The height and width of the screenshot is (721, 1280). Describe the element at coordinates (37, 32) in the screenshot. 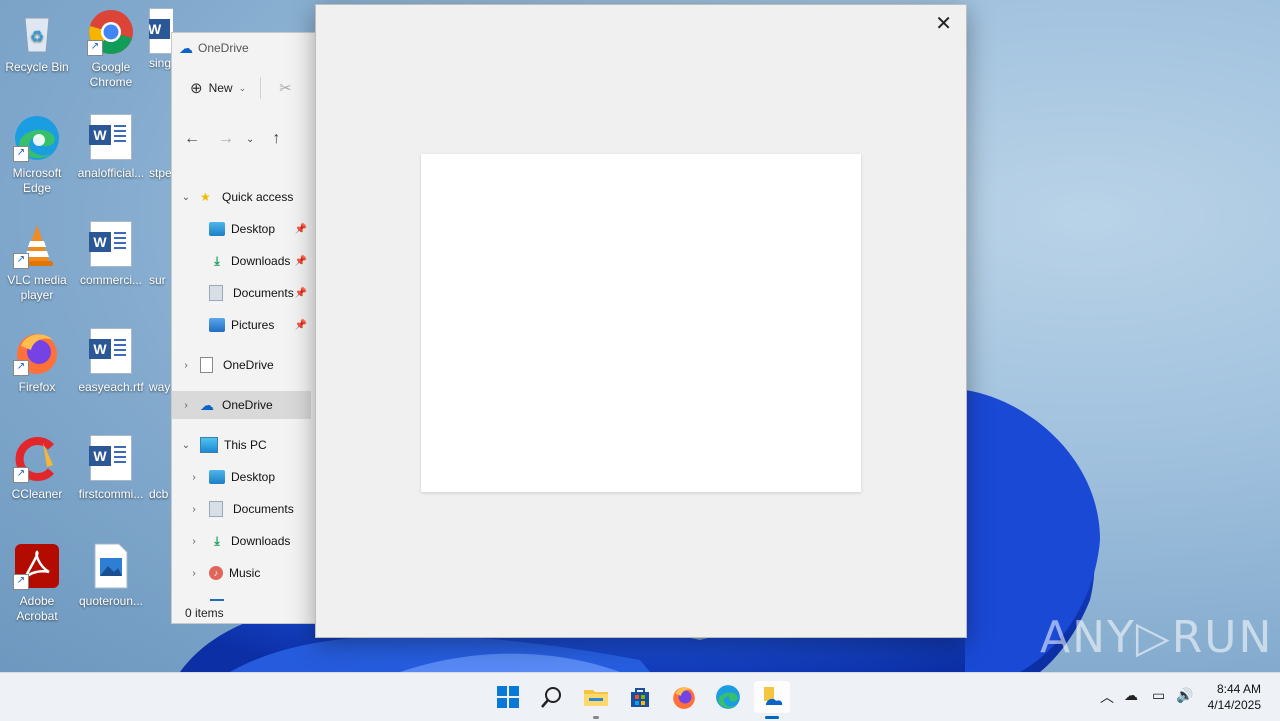

I see `recycle-bin-icon: ♻` at that location.